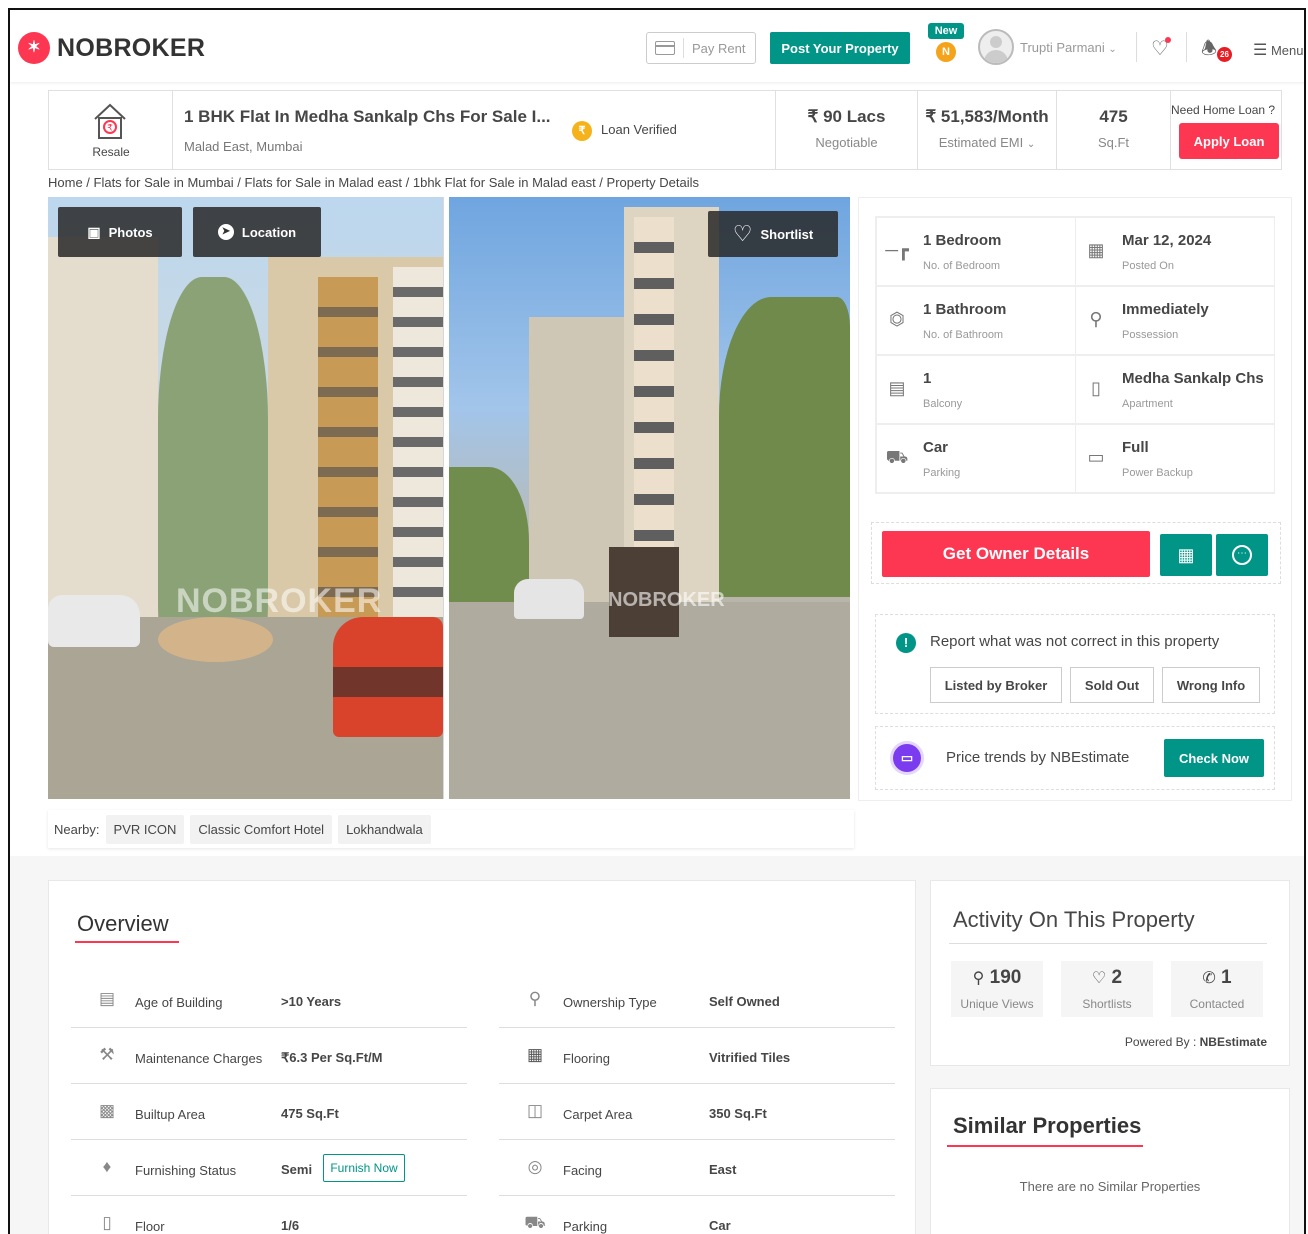 The height and width of the screenshot is (1234, 1308). What do you see at coordinates (1260, 50) in the screenshot?
I see `hamburger-icon: ☰` at bounding box center [1260, 50].